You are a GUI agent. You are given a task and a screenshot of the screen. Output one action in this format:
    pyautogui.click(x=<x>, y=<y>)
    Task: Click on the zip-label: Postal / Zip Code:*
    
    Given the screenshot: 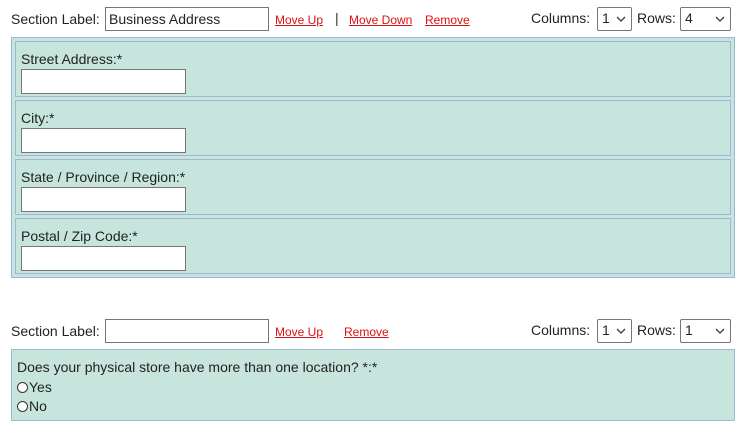 What is the action you would take?
    pyautogui.click(x=79, y=236)
    